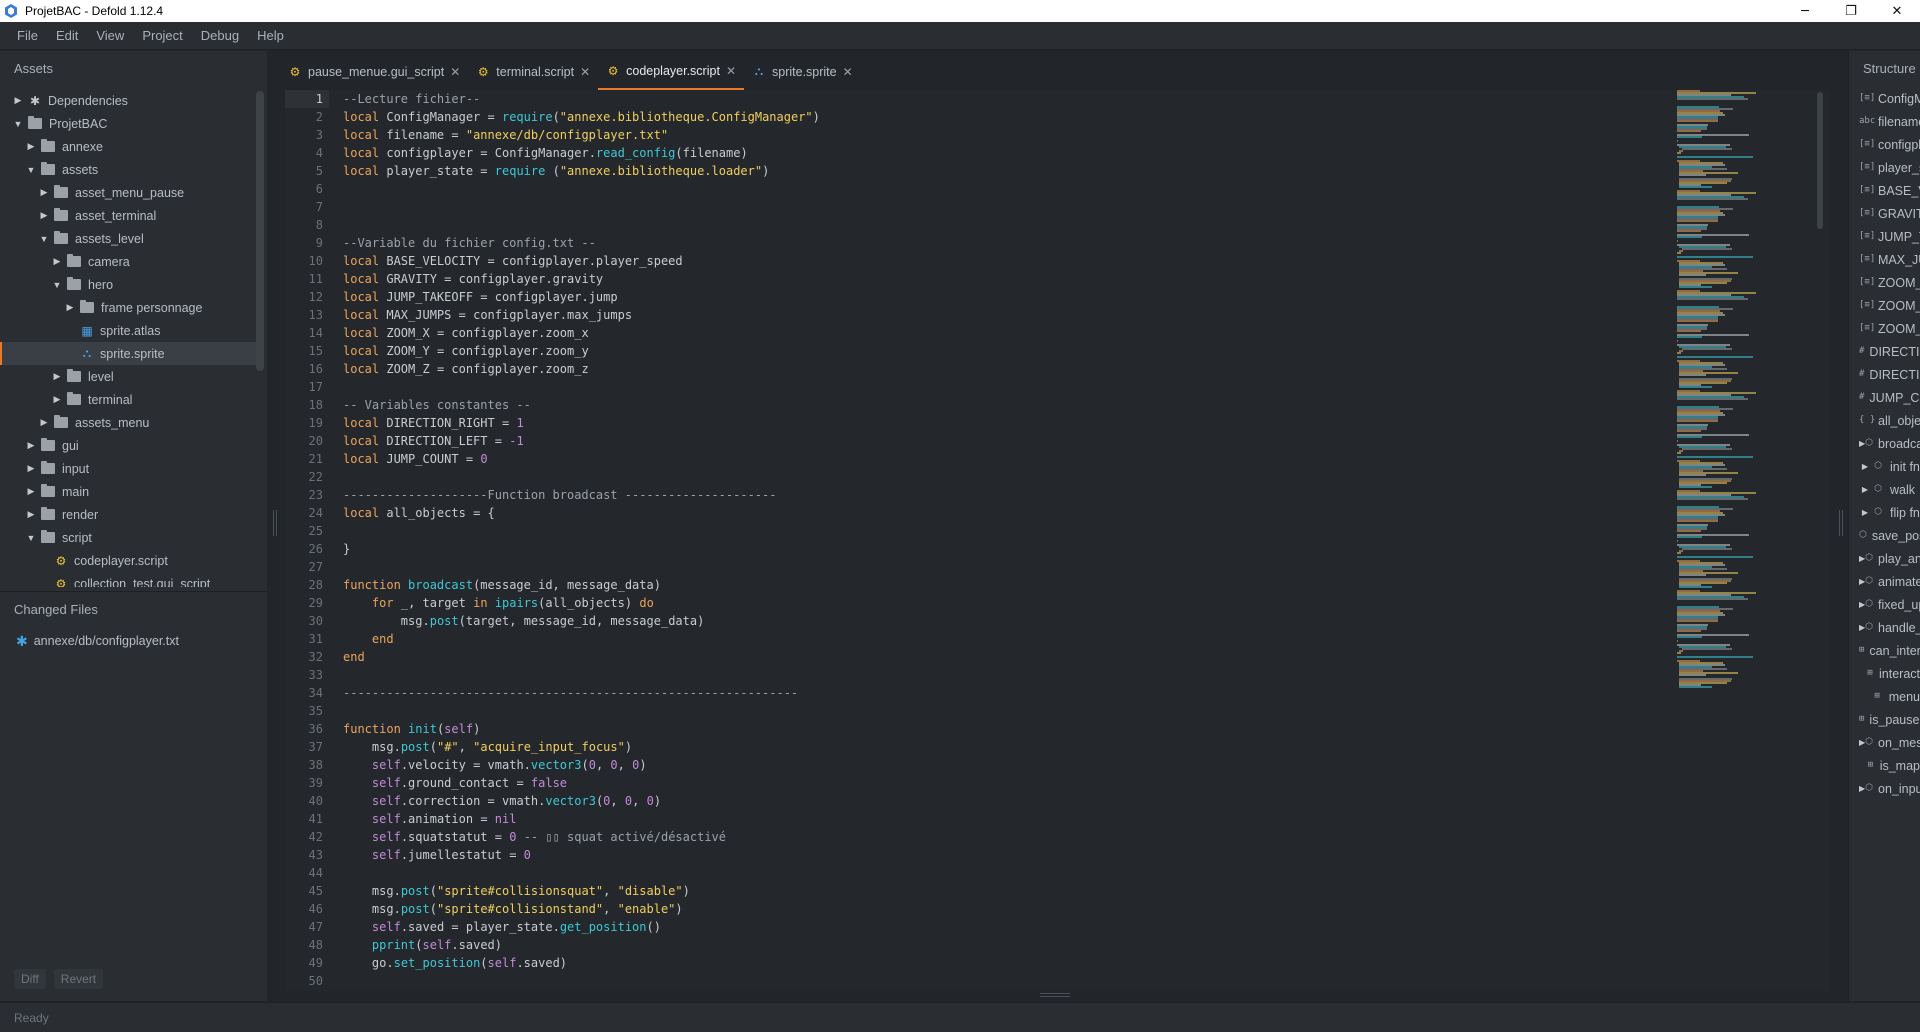 This screenshot has height=1032, width=1920. I want to click on structure-item: ▶ ⬡ flip fn, so click(1884, 512).